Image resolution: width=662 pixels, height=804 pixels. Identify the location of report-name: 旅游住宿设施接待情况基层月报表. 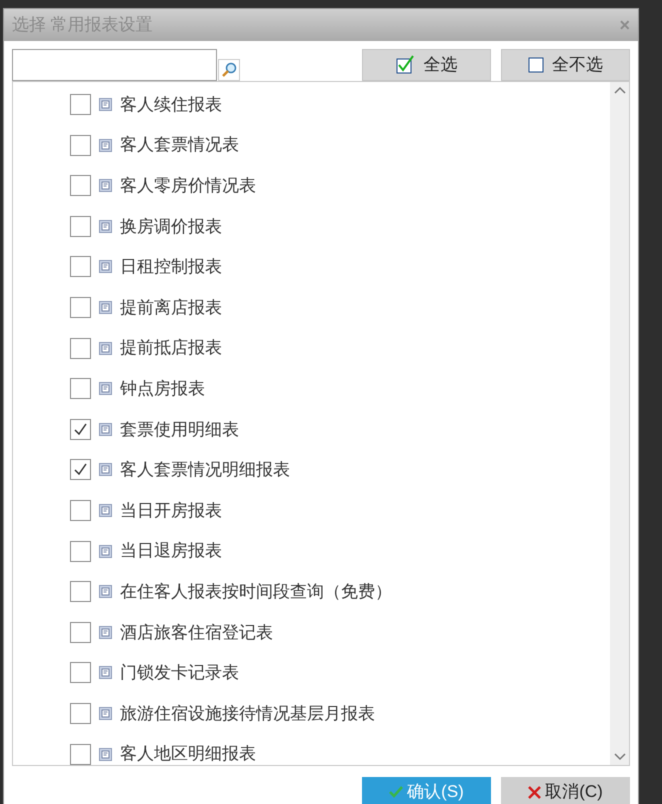
(247, 713).